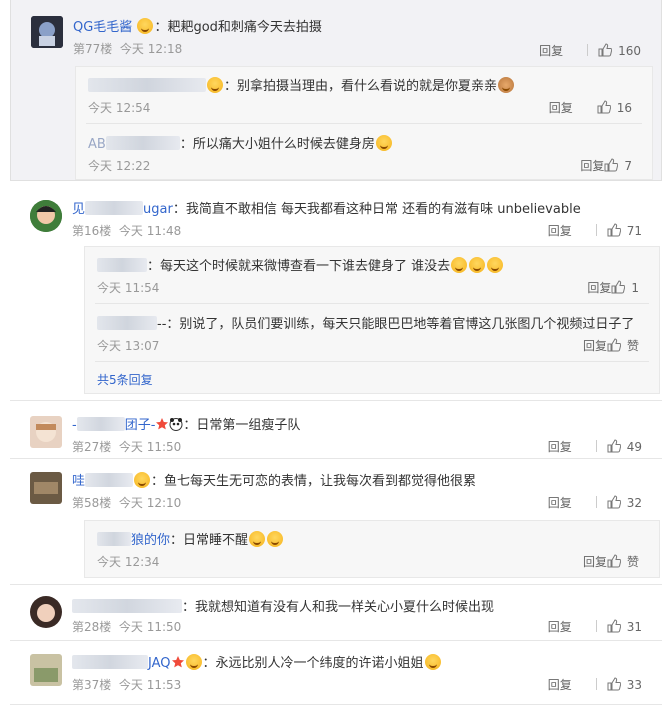  I want to click on more-replies-link: 共5条回复, so click(125, 379).